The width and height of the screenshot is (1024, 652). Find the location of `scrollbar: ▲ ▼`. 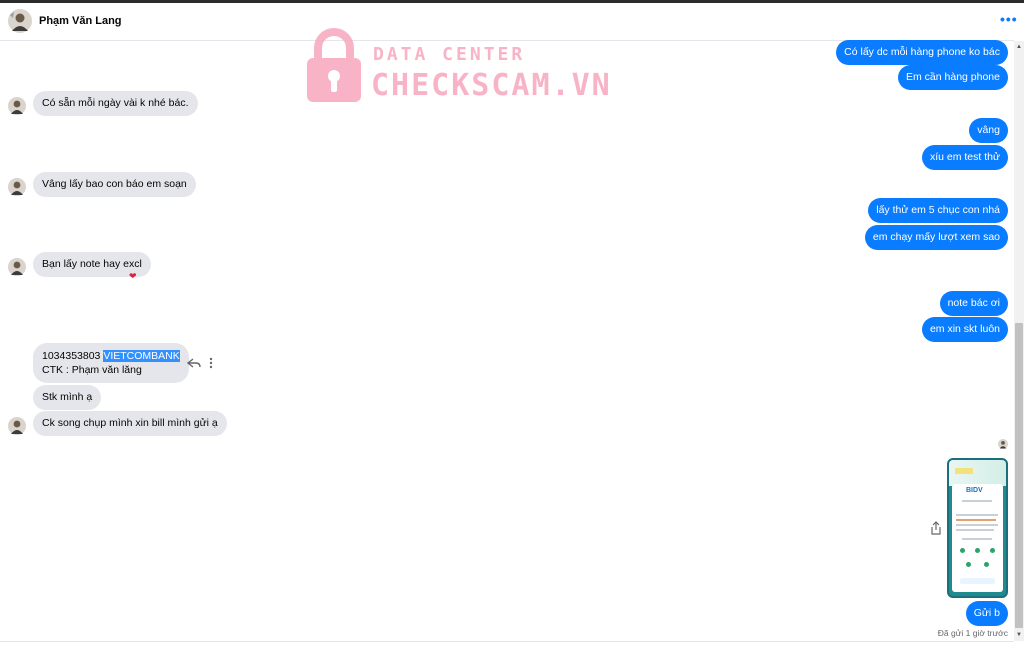

scrollbar: ▲ ▼ is located at coordinates (1019, 341).